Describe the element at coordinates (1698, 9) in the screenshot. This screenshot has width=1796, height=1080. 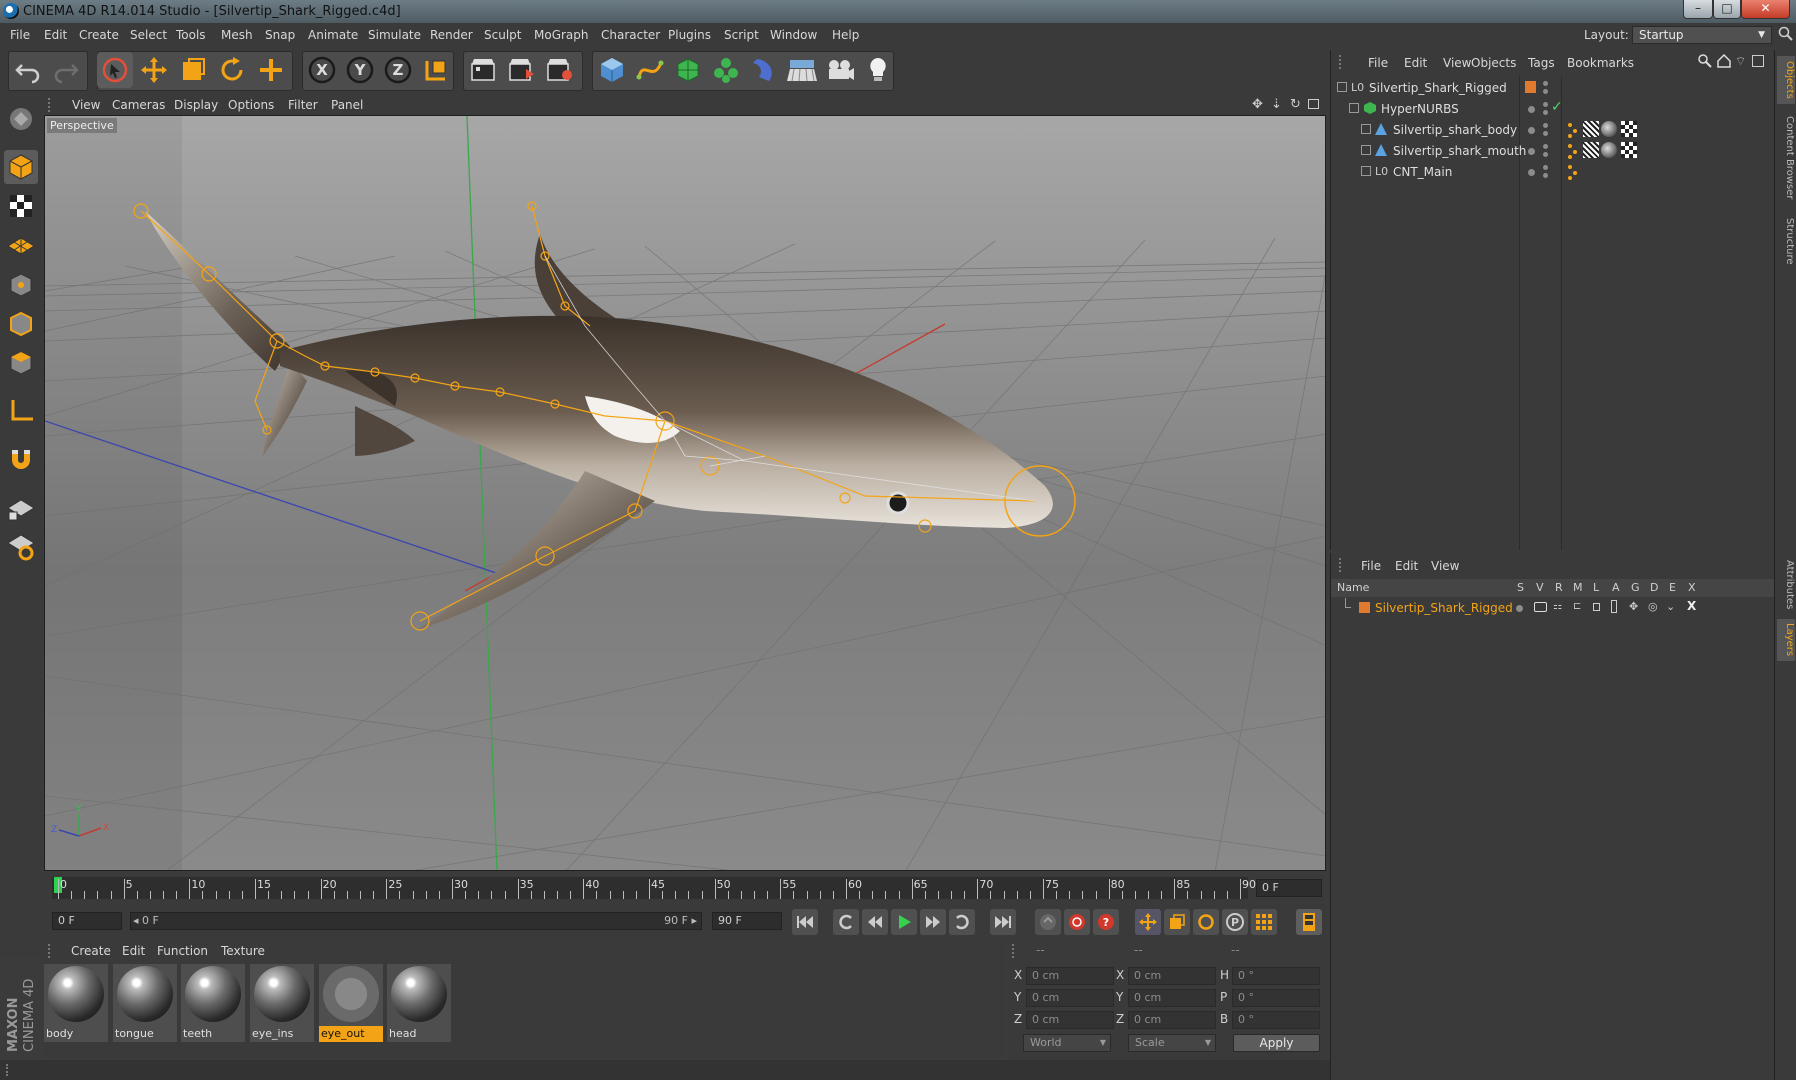
I see `minimize-button: –` at that location.